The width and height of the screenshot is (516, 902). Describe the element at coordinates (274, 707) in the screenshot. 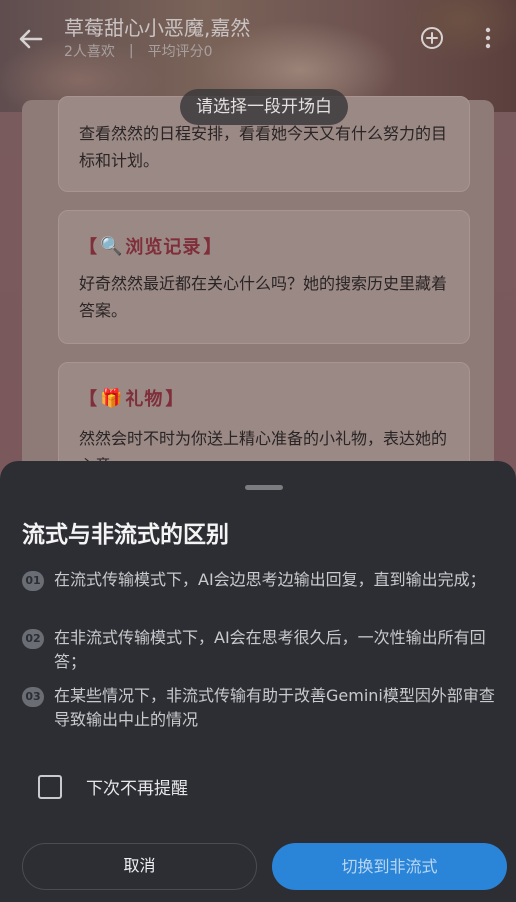

I see `info-item-text: 在某些情况下，非流式传输有助于改善Gemini模型因外部审查导致输出中止的情况` at that location.